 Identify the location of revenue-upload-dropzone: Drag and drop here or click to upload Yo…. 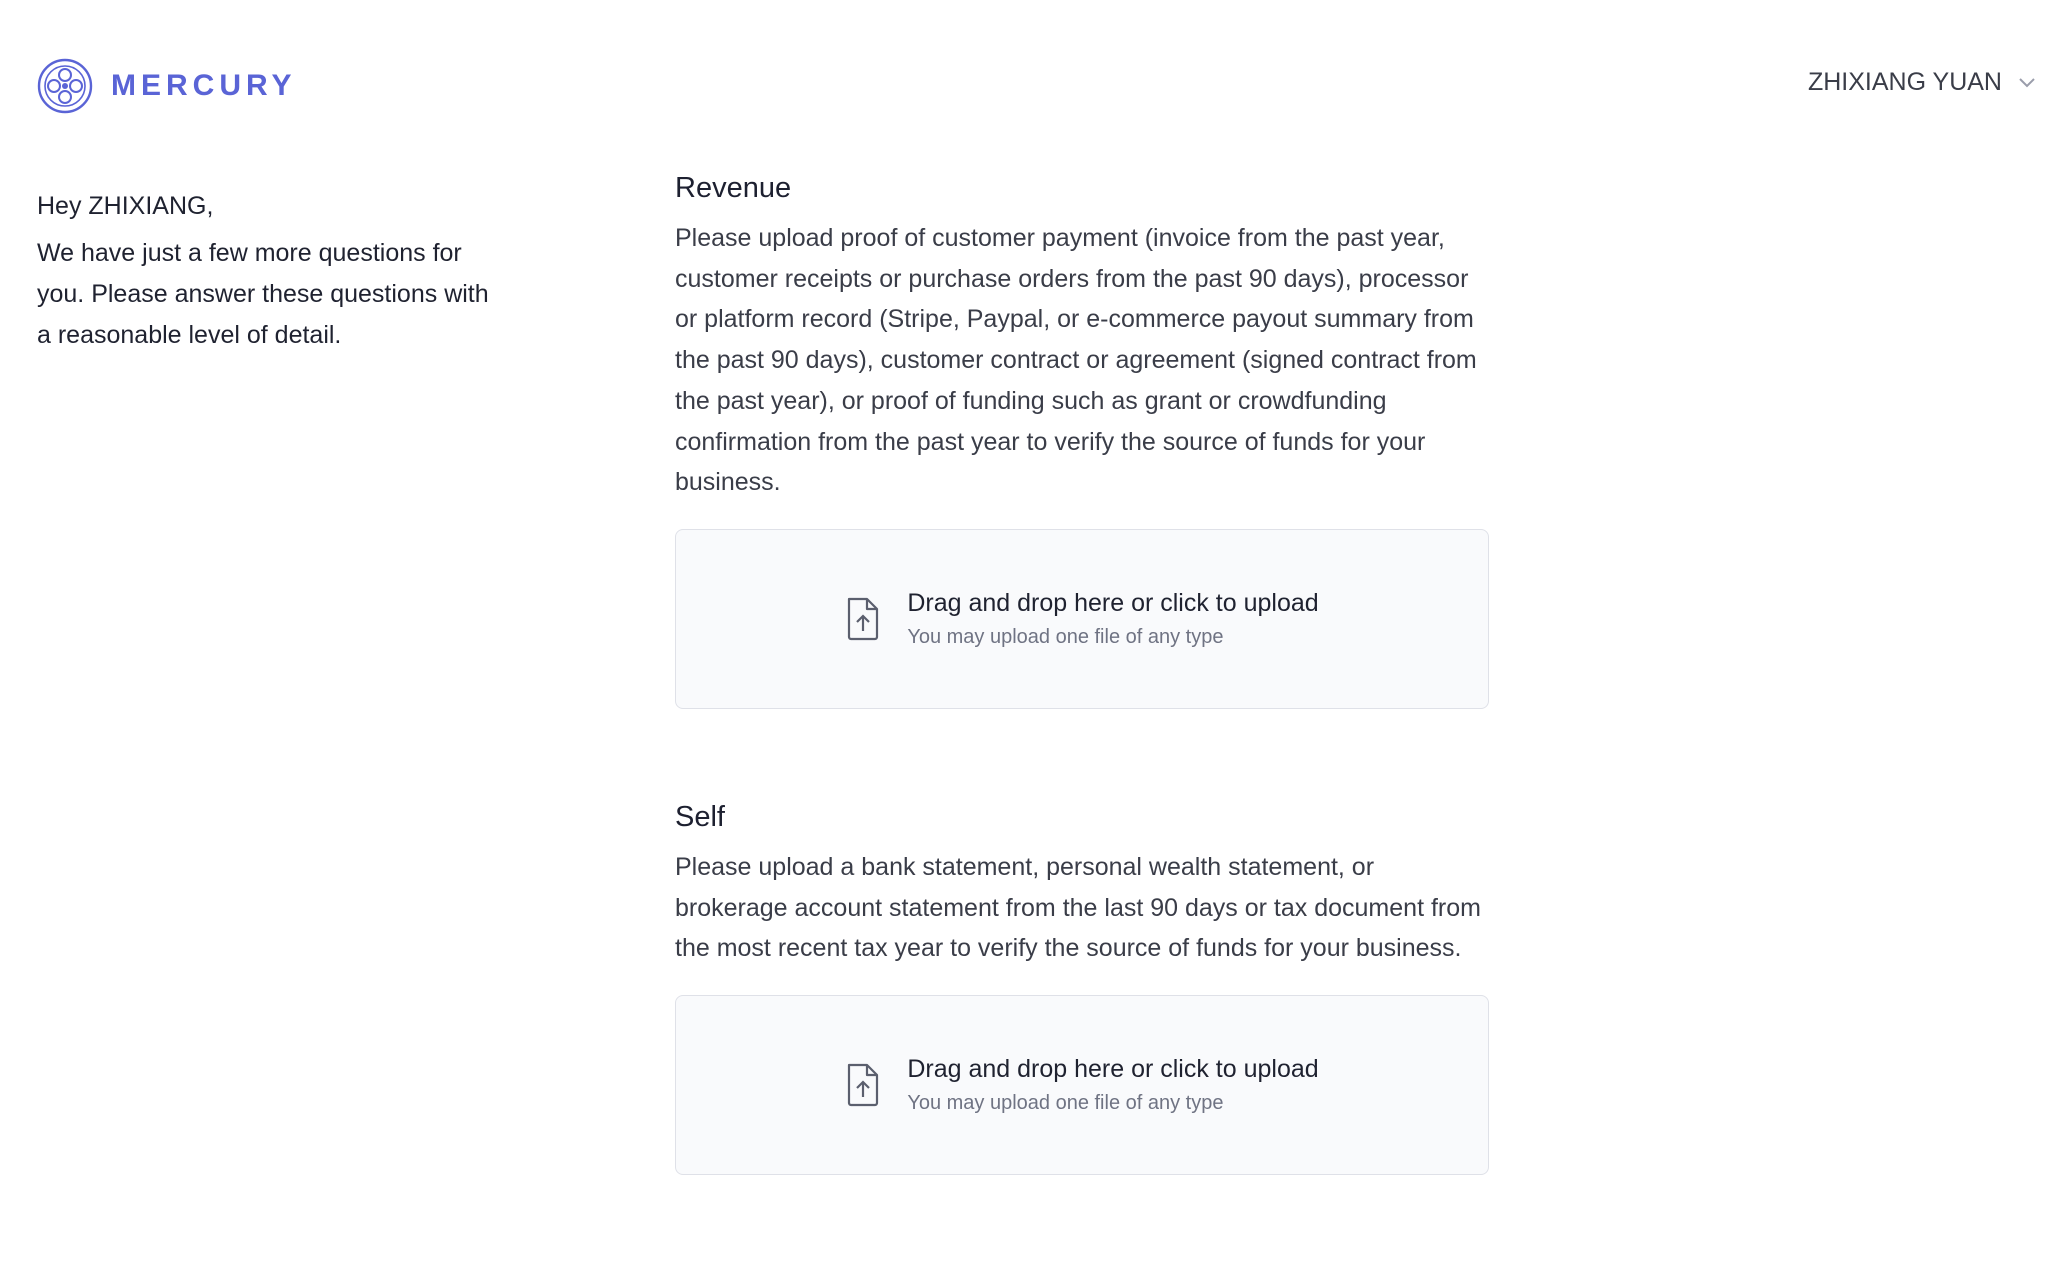
(1082, 618).